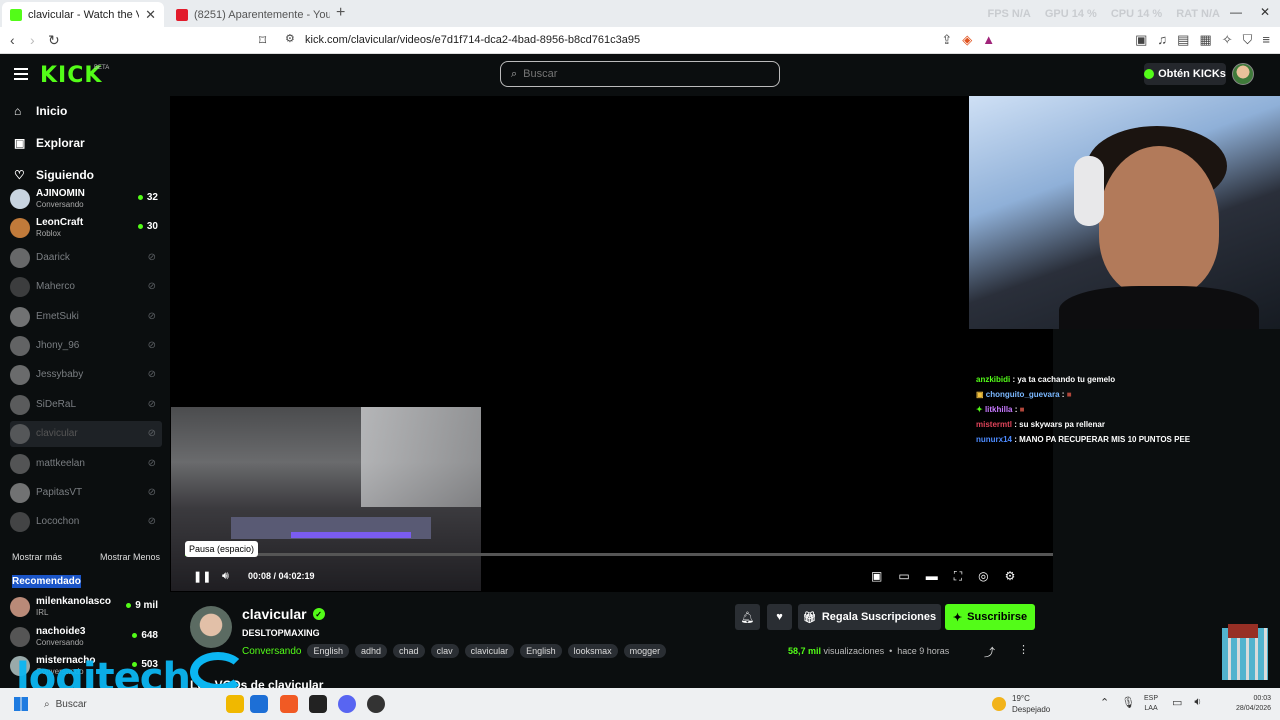 The height and width of the screenshot is (720, 1280). I want to click on store-icon, so click(259, 704).